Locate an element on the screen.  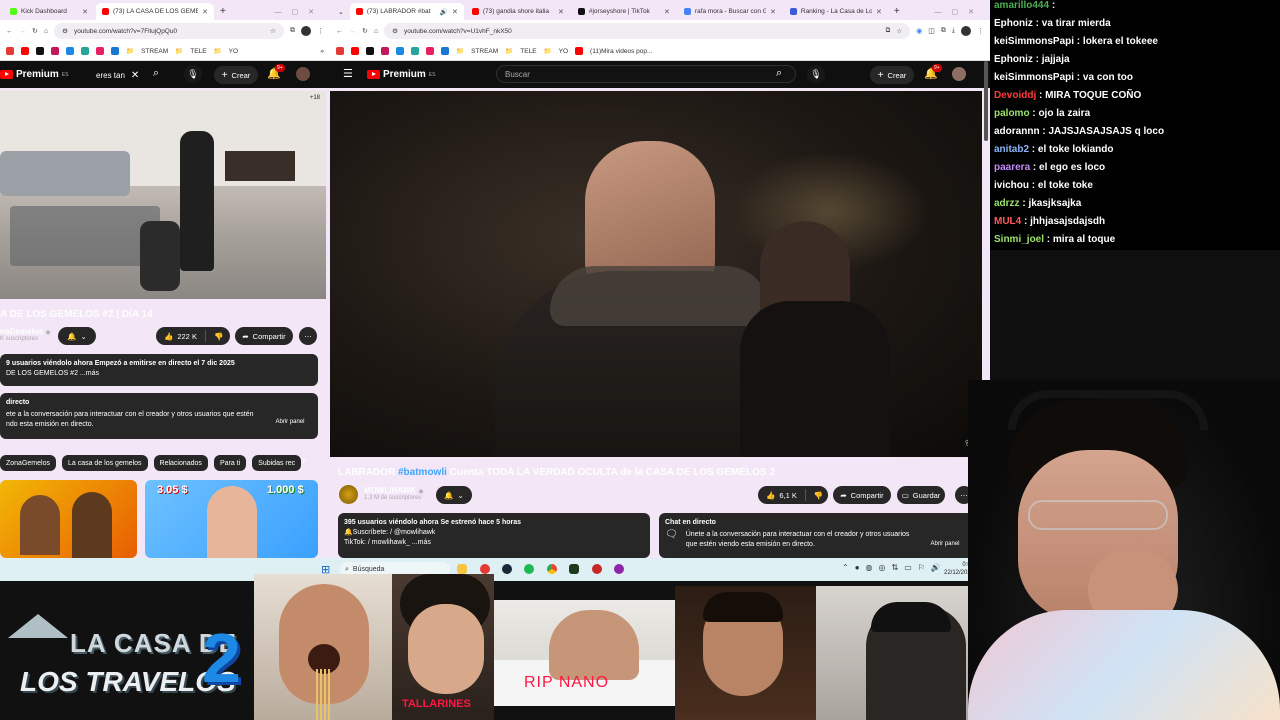
chat-username: MUL4 is located at coordinates (1007, 221).